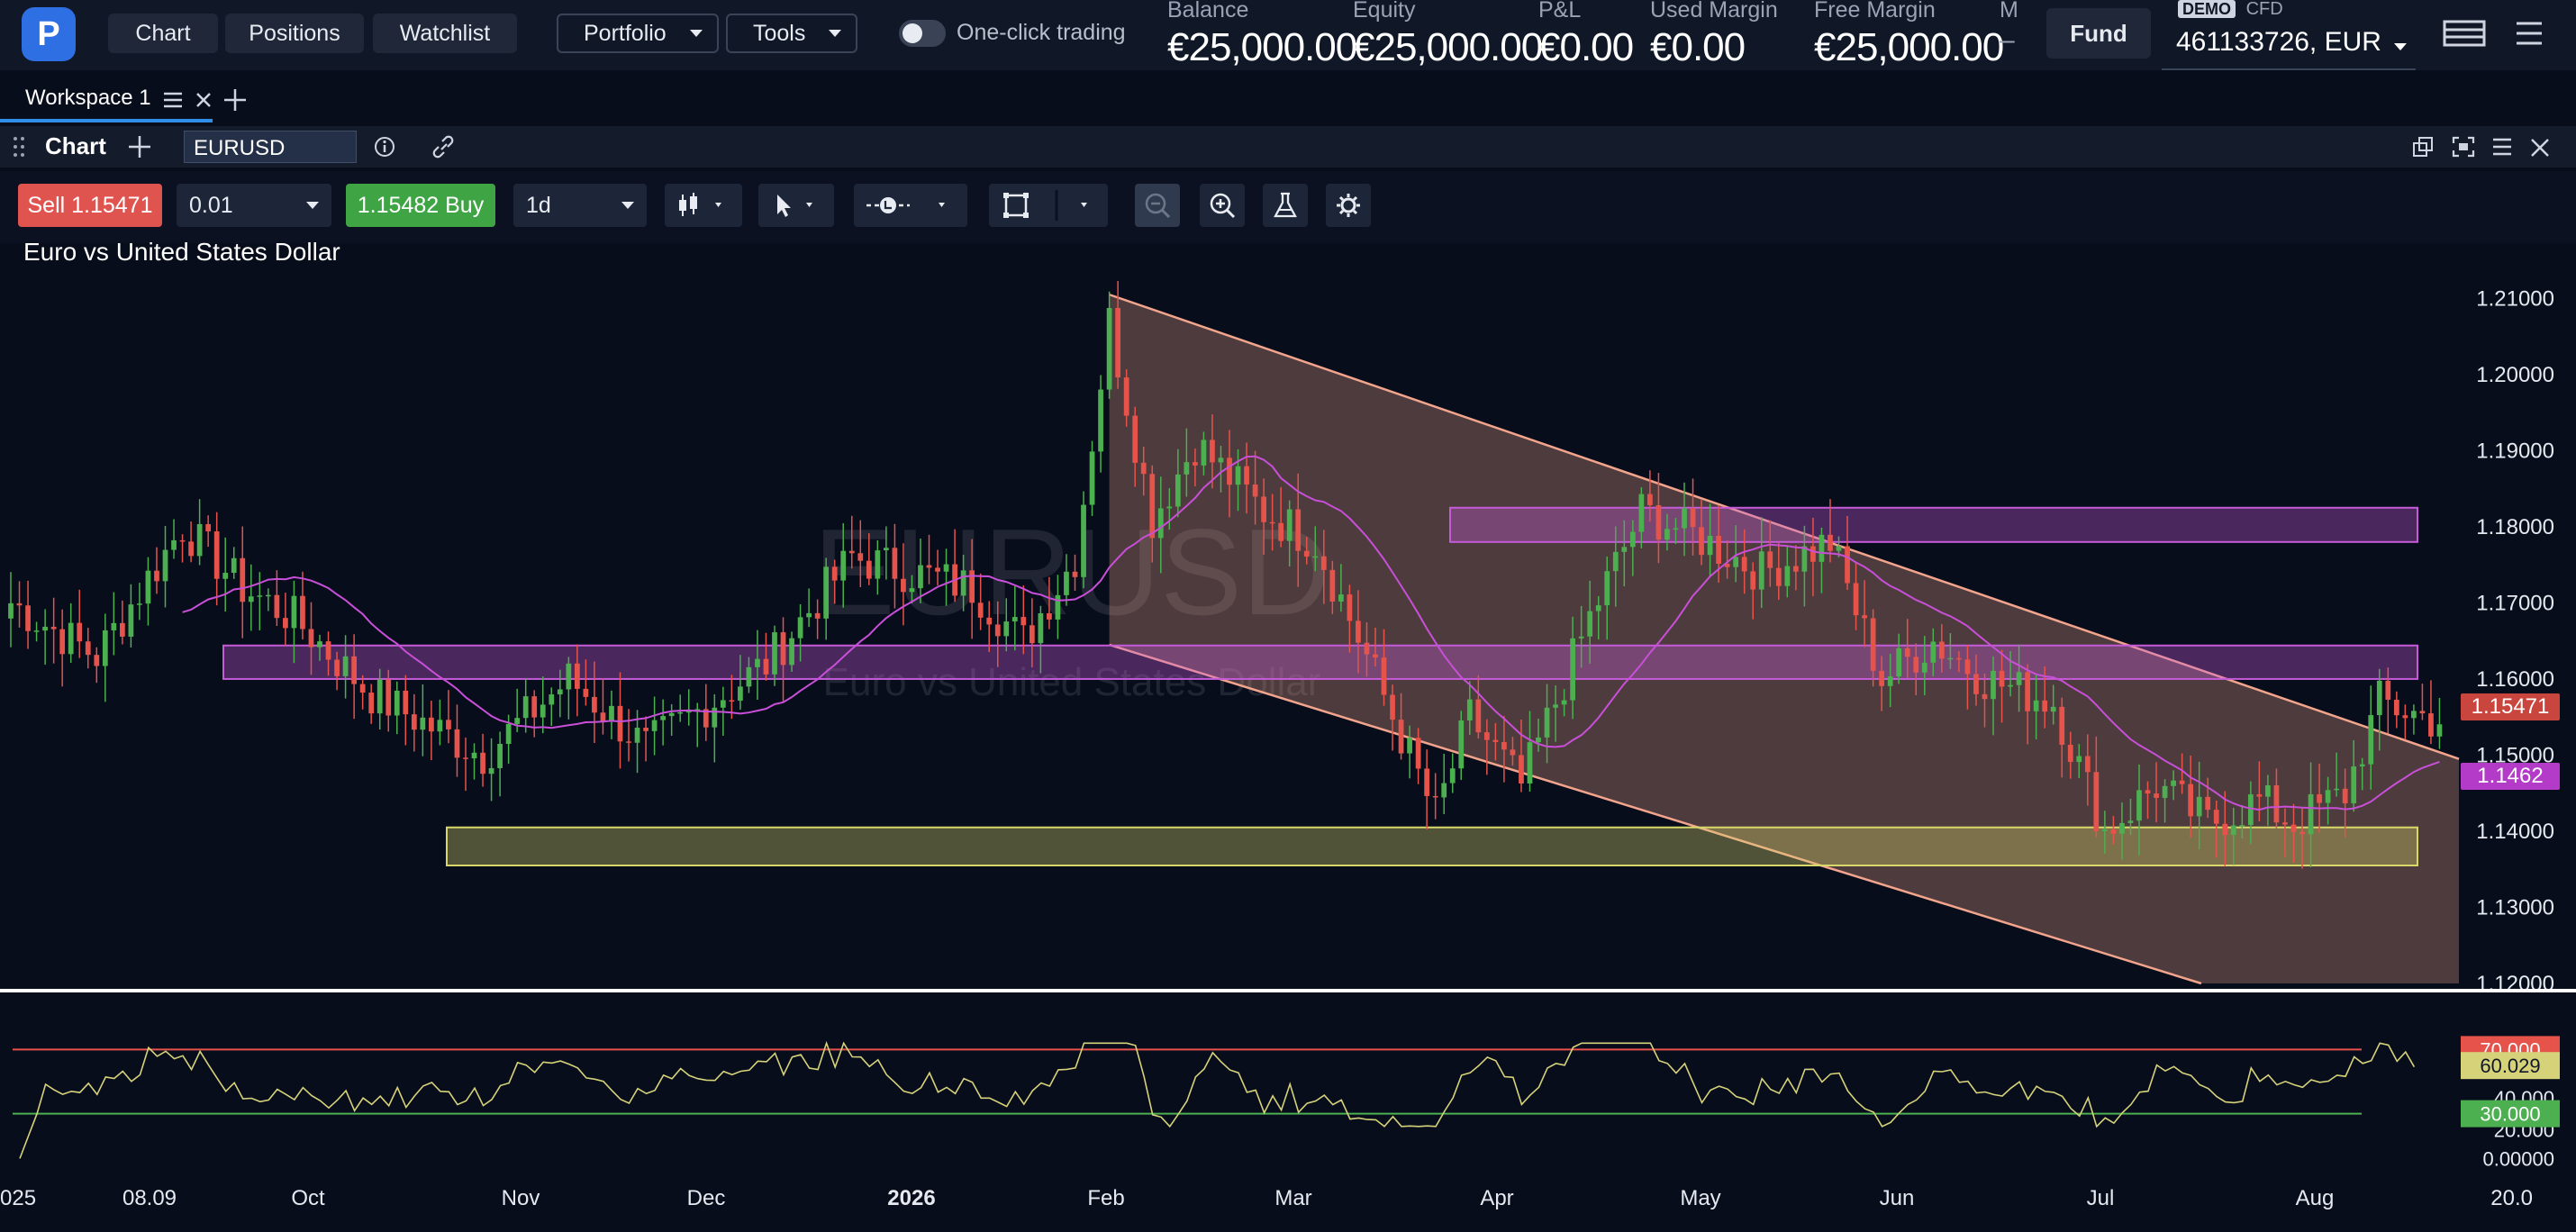  What do you see at coordinates (2515, 679) in the screenshot?
I see `price-axis-label: 1.16000` at bounding box center [2515, 679].